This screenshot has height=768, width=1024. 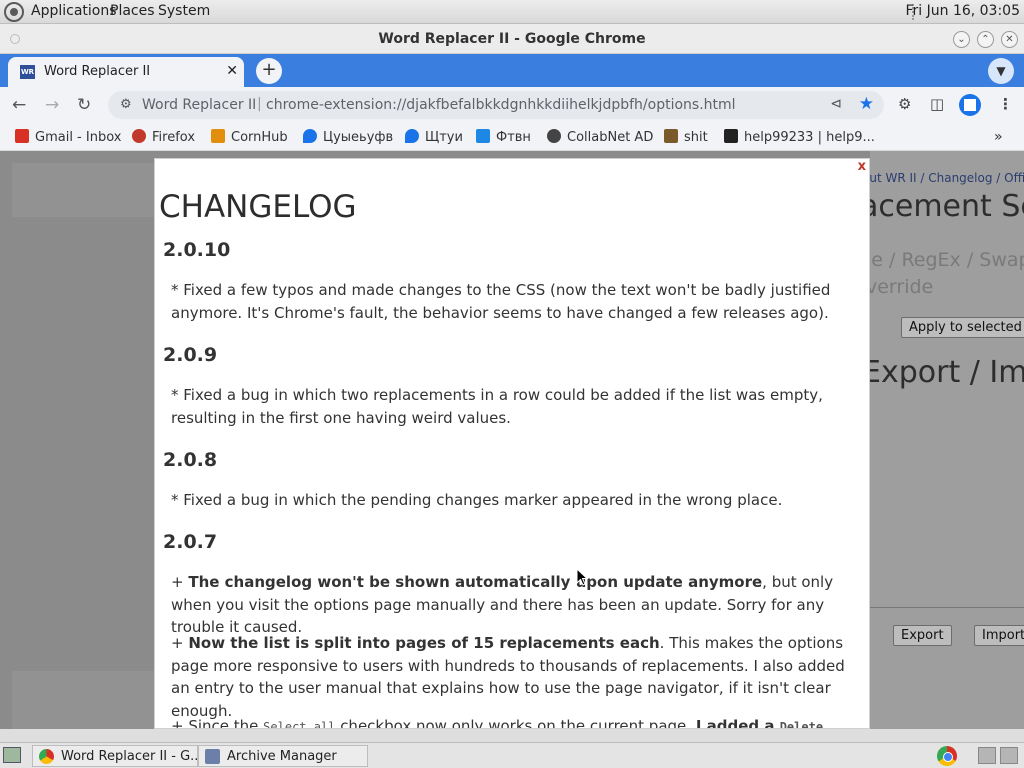 What do you see at coordinates (199, 105) in the screenshot?
I see `site-name: Word Replacer II` at bounding box center [199, 105].